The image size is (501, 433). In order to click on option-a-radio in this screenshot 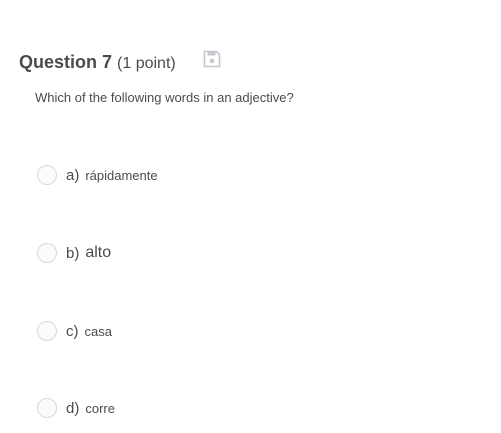, I will do `click(47, 175)`.